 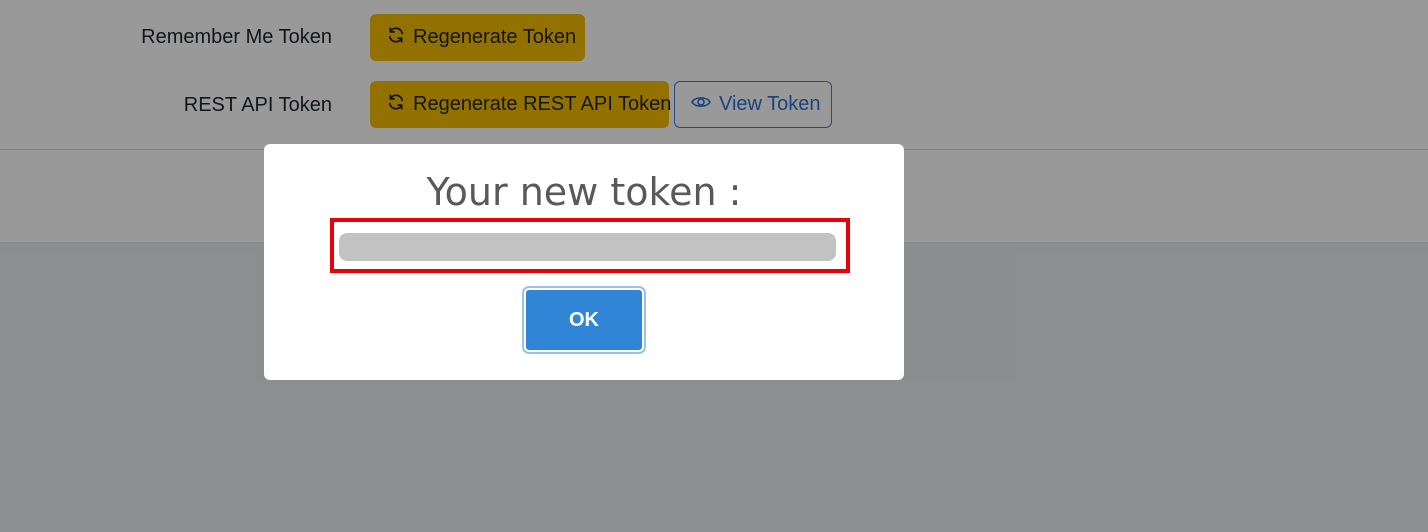 What do you see at coordinates (587, 247) in the screenshot?
I see `token-field` at bounding box center [587, 247].